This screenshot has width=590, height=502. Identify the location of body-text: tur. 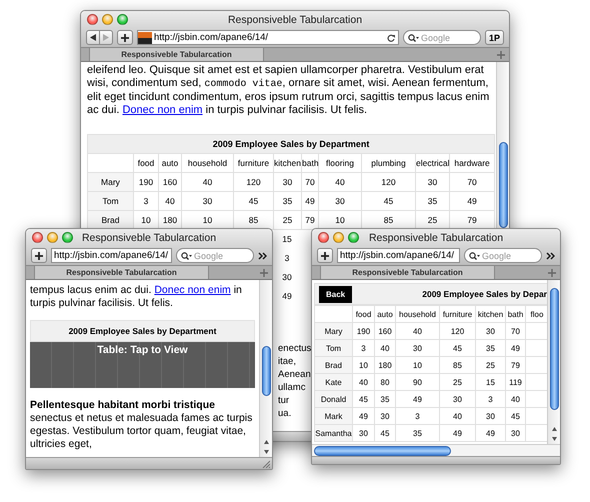
(284, 400).